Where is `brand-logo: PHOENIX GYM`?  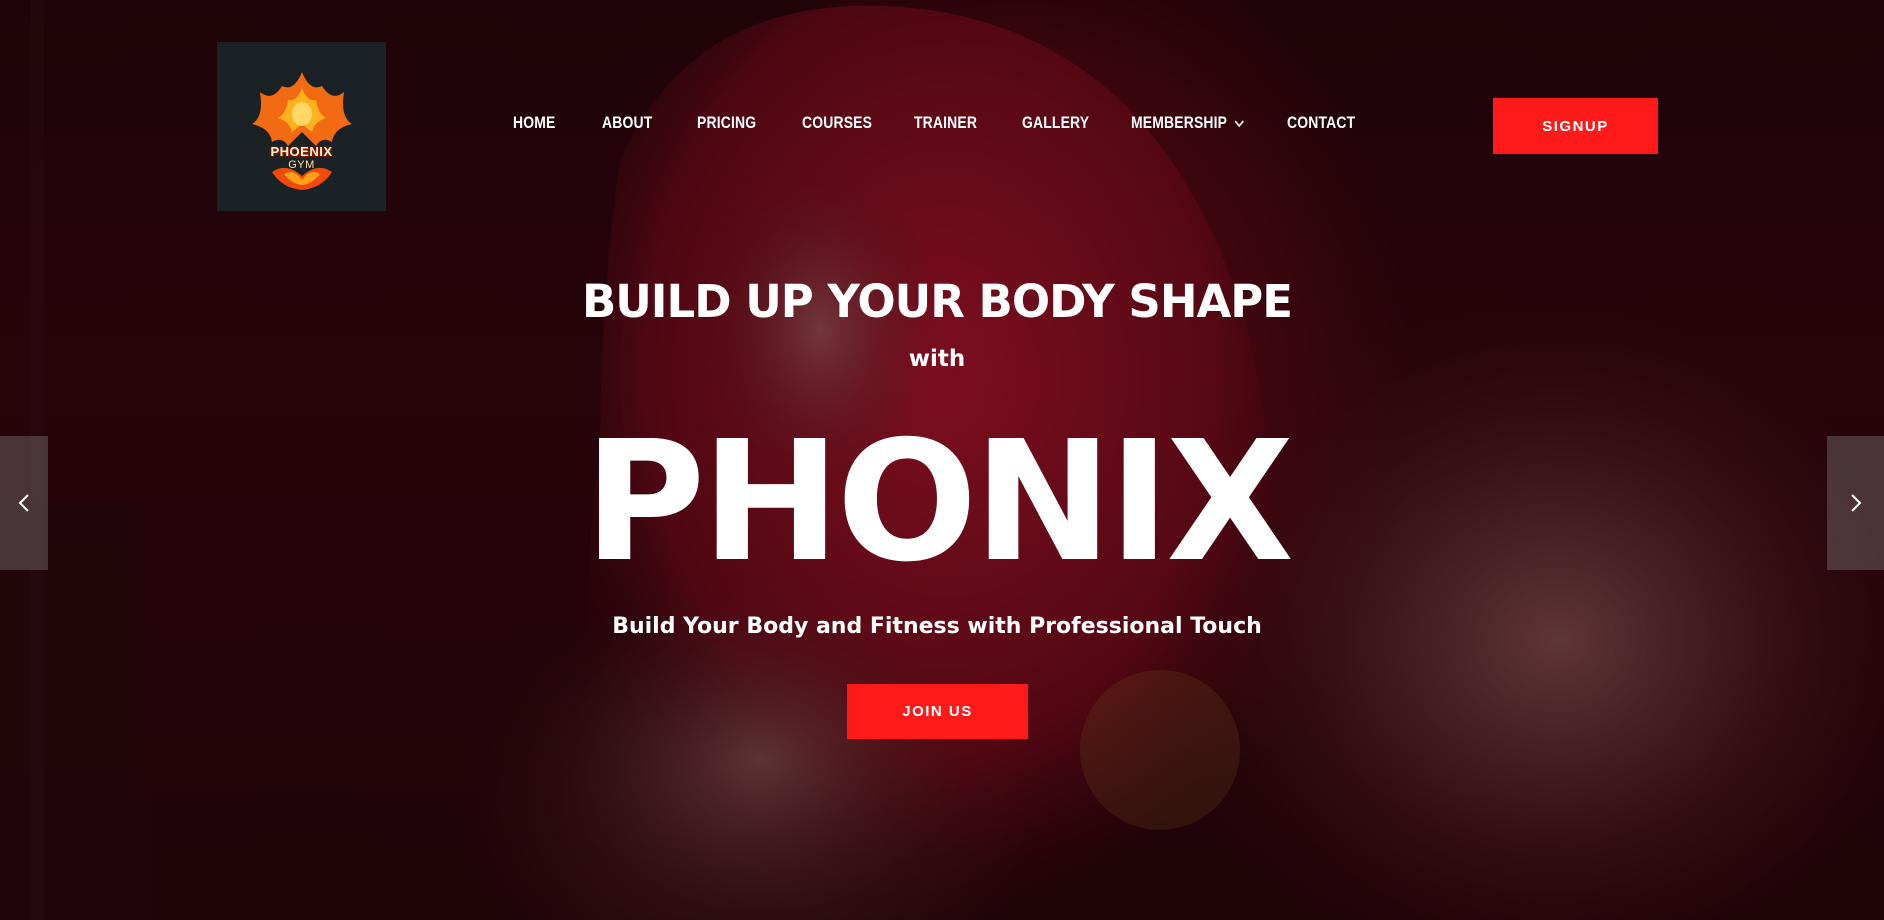 brand-logo: PHOENIX GYM is located at coordinates (301, 126).